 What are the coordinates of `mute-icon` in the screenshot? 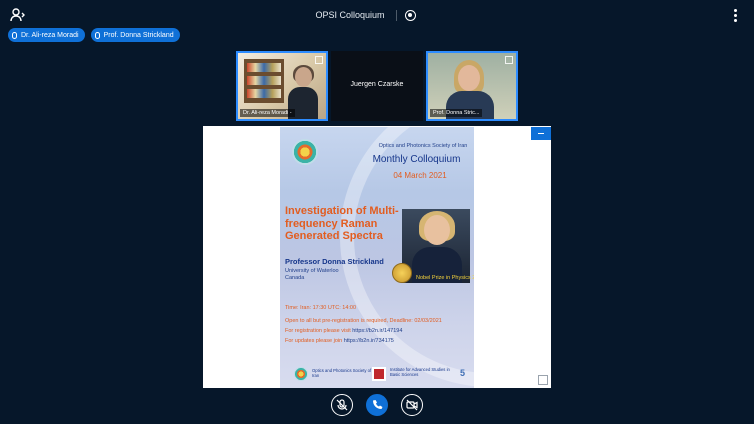 It's located at (342, 405).